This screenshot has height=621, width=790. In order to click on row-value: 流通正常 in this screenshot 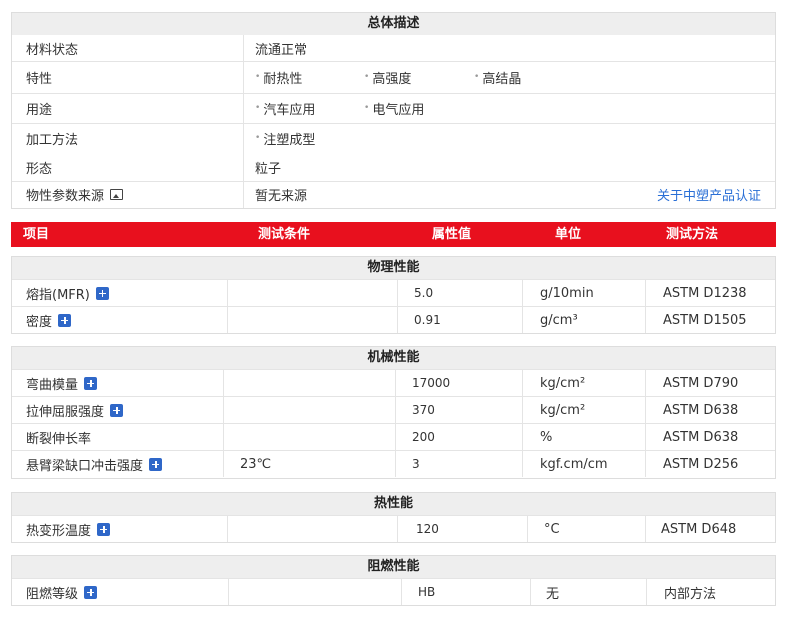, I will do `click(281, 50)`.